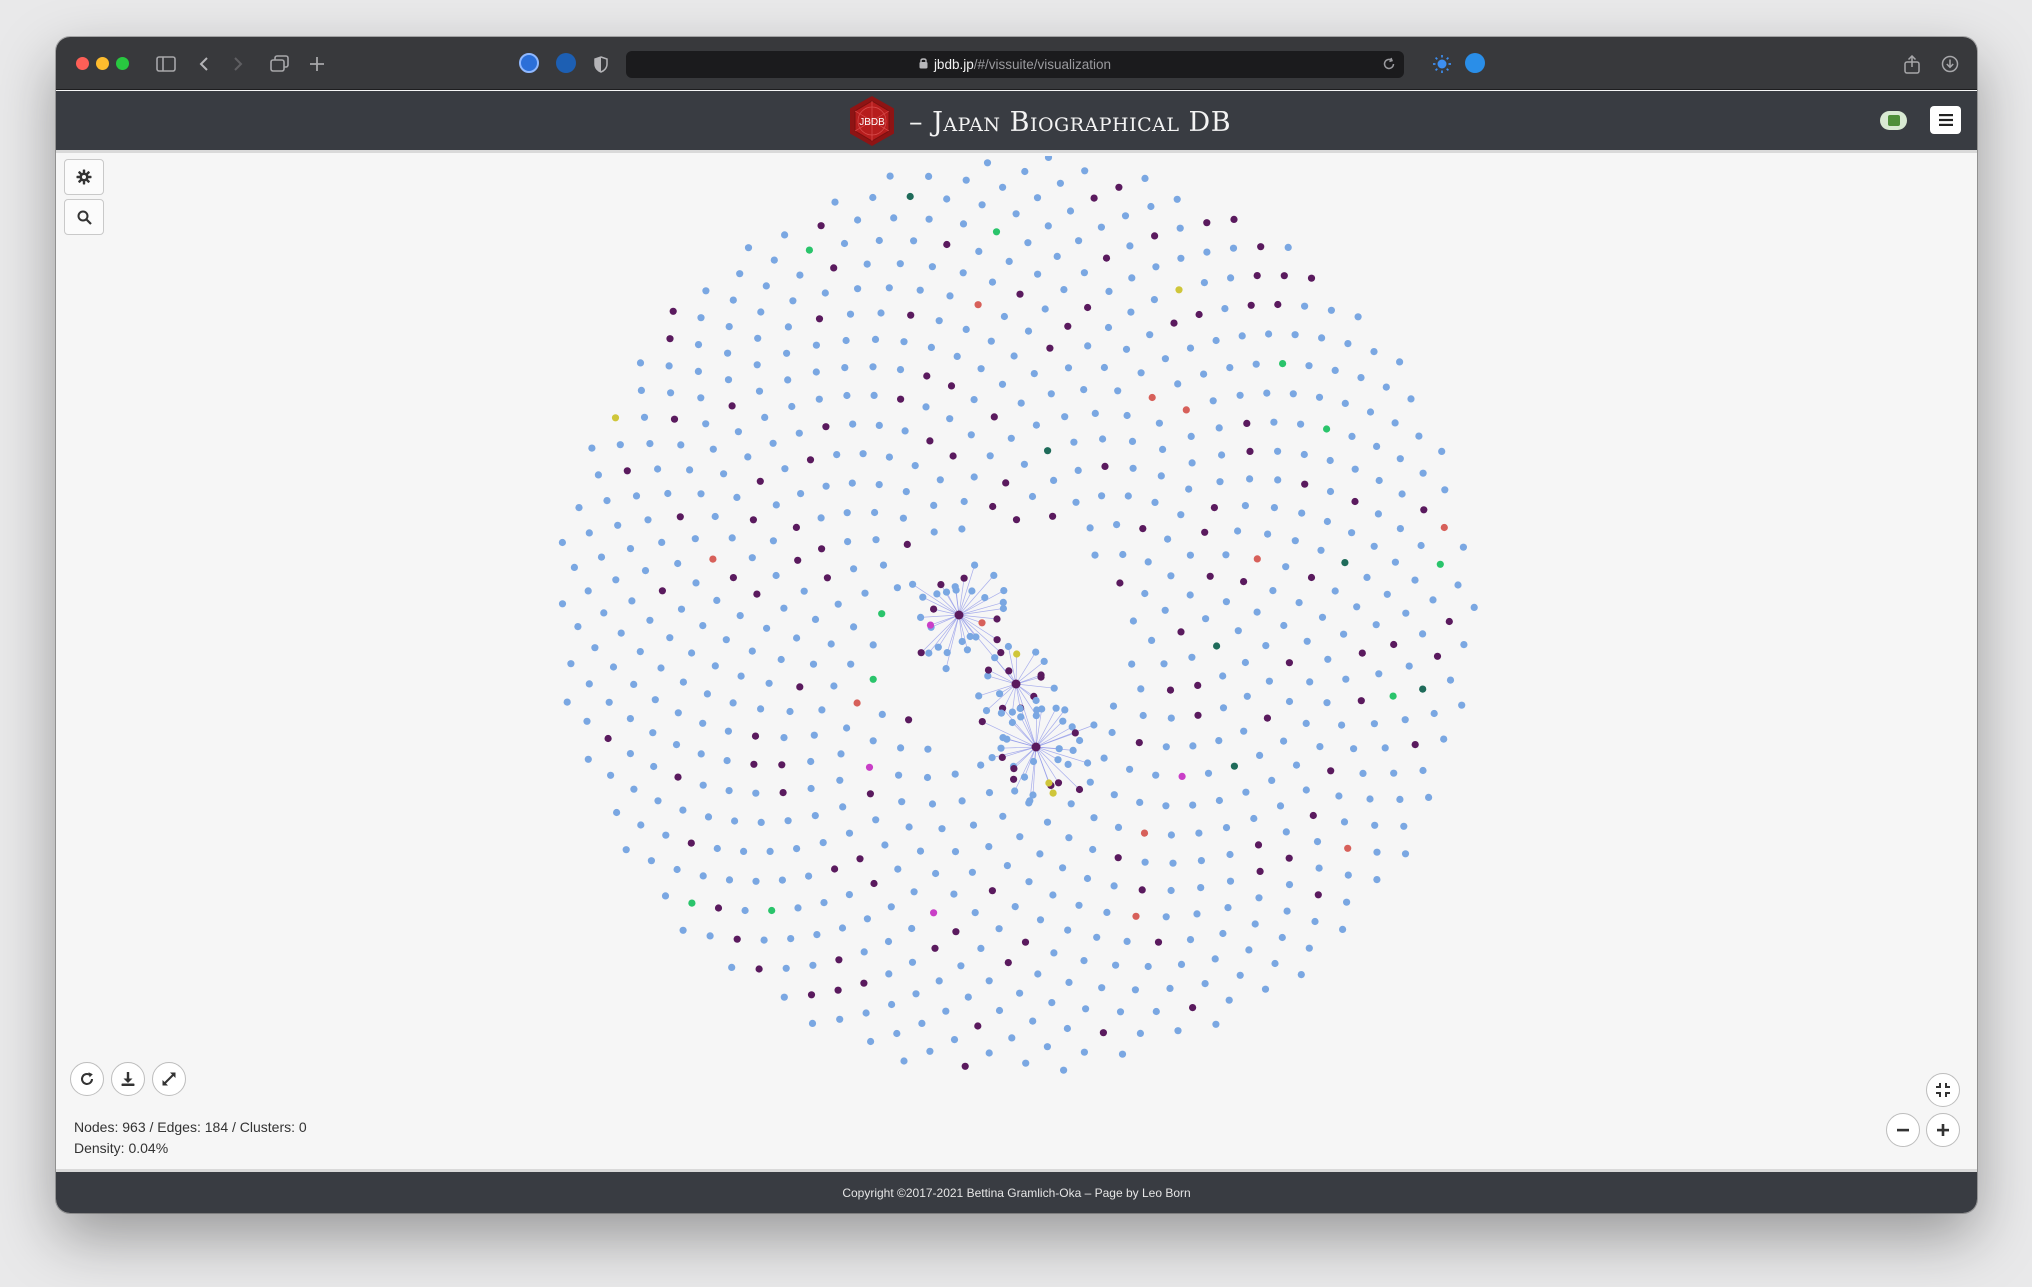  I want to click on jbdb-logo: JBDB, so click(872, 121).